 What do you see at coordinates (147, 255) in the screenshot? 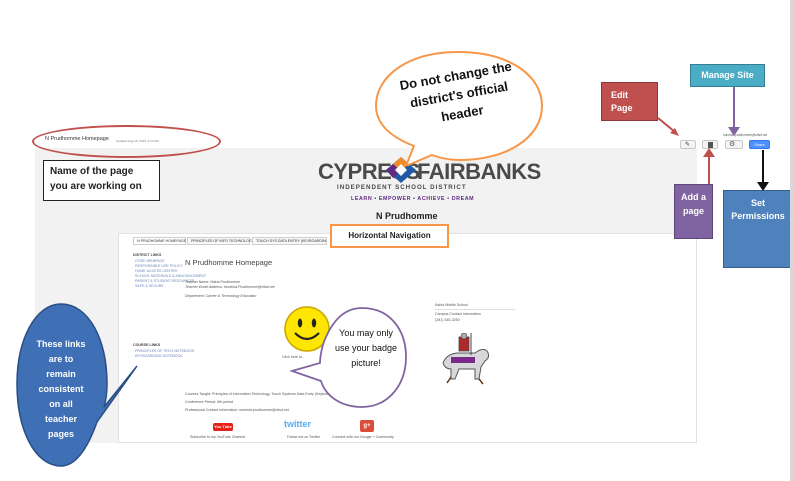
I see `district-links-heading: DISTRICT LINKS` at bounding box center [147, 255].